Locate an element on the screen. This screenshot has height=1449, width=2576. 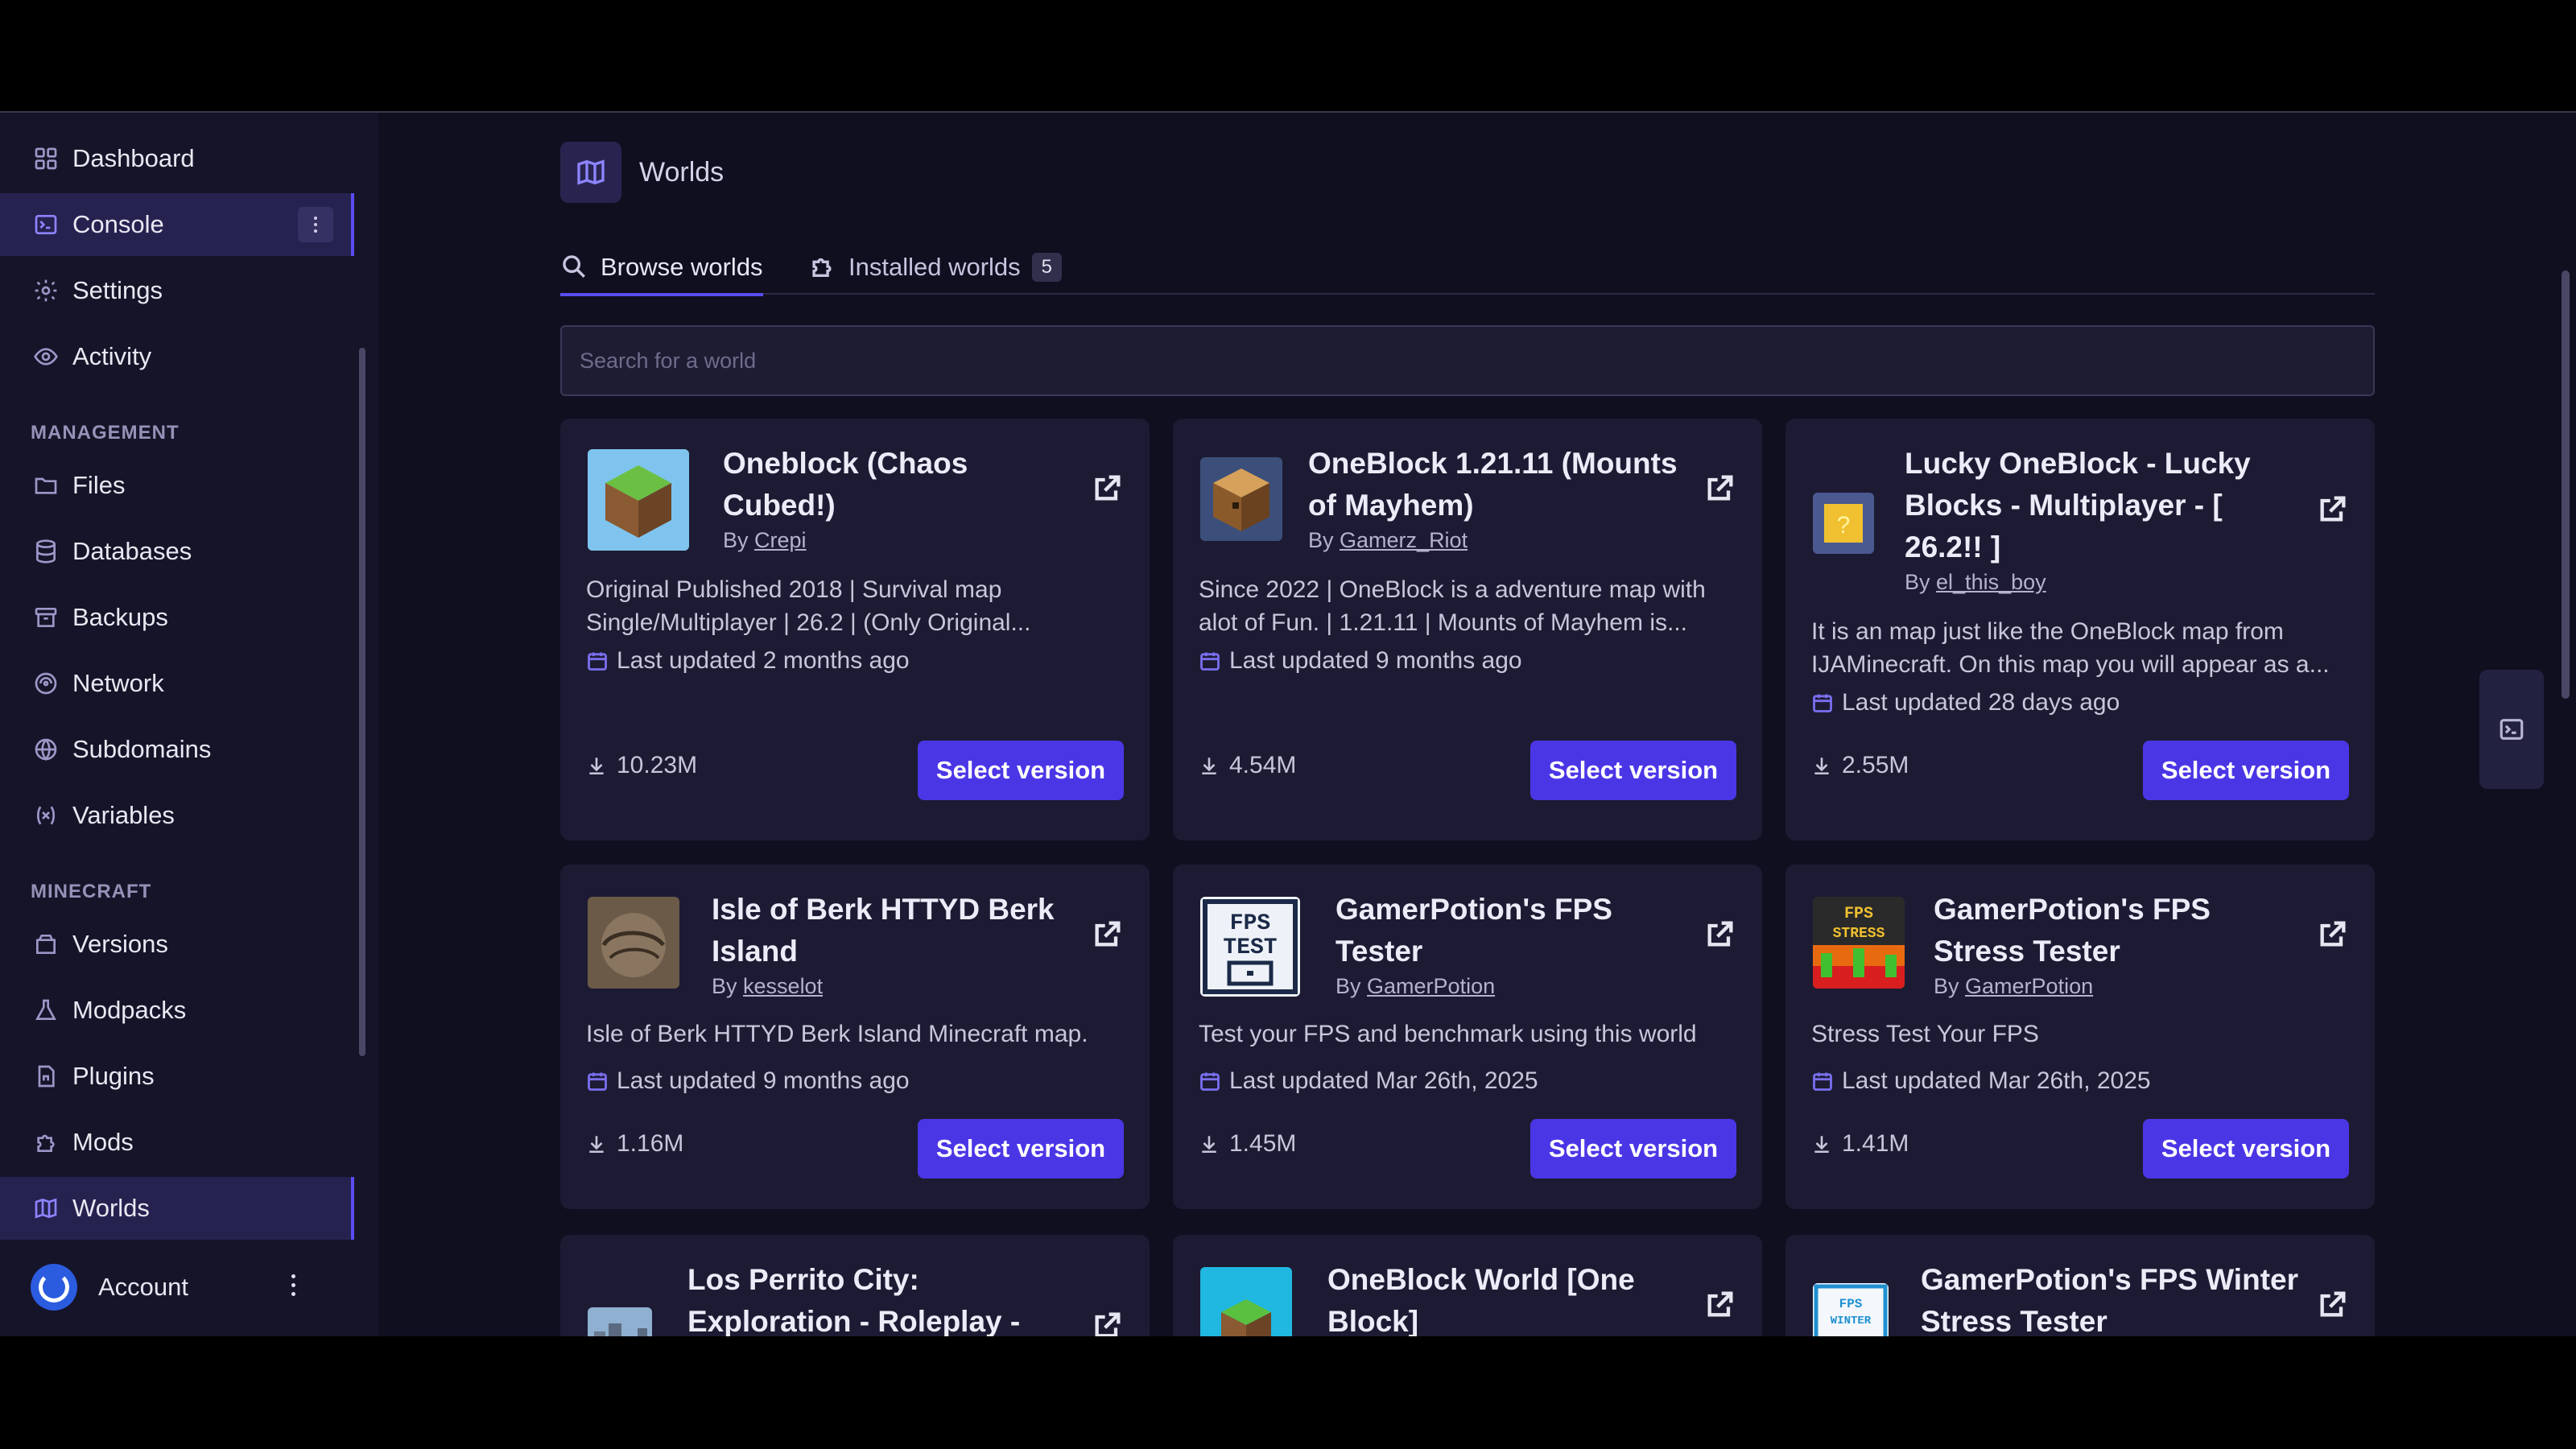
world-downloads: 2.55M is located at coordinates (1860, 765).